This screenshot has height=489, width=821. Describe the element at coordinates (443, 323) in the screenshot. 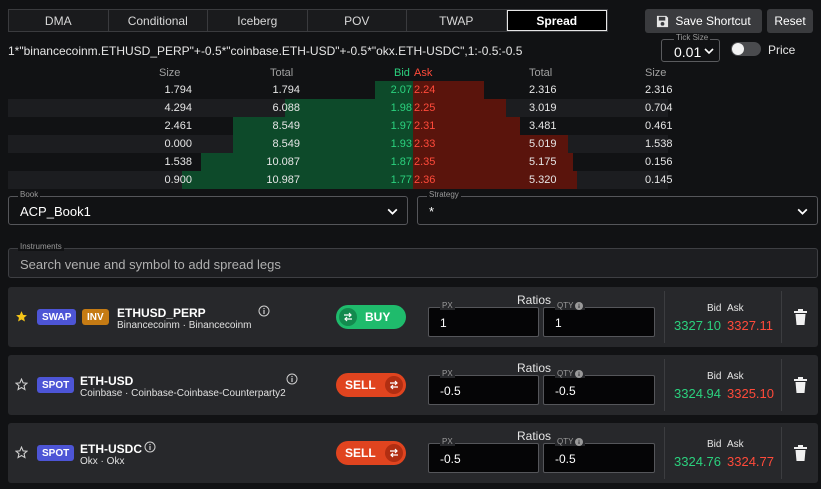

I see `px-ratio-value: 1` at that location.